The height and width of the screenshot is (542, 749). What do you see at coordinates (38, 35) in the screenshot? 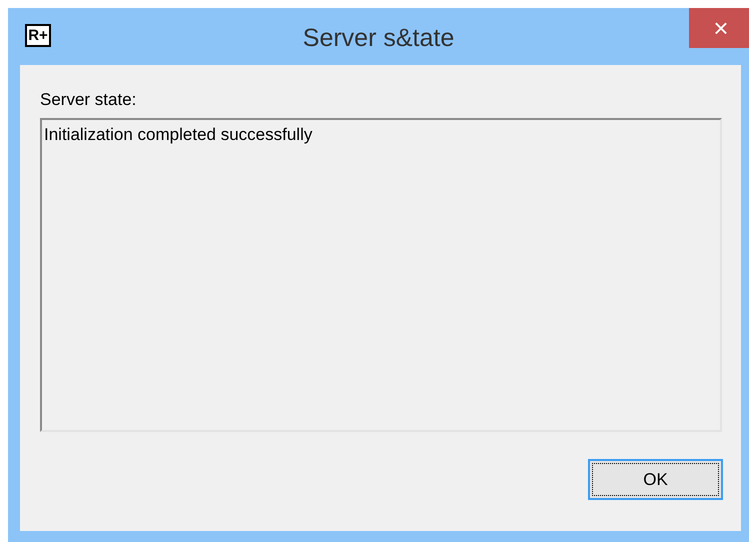
I see `app-logo: R+` at bounding box center [38, 35].